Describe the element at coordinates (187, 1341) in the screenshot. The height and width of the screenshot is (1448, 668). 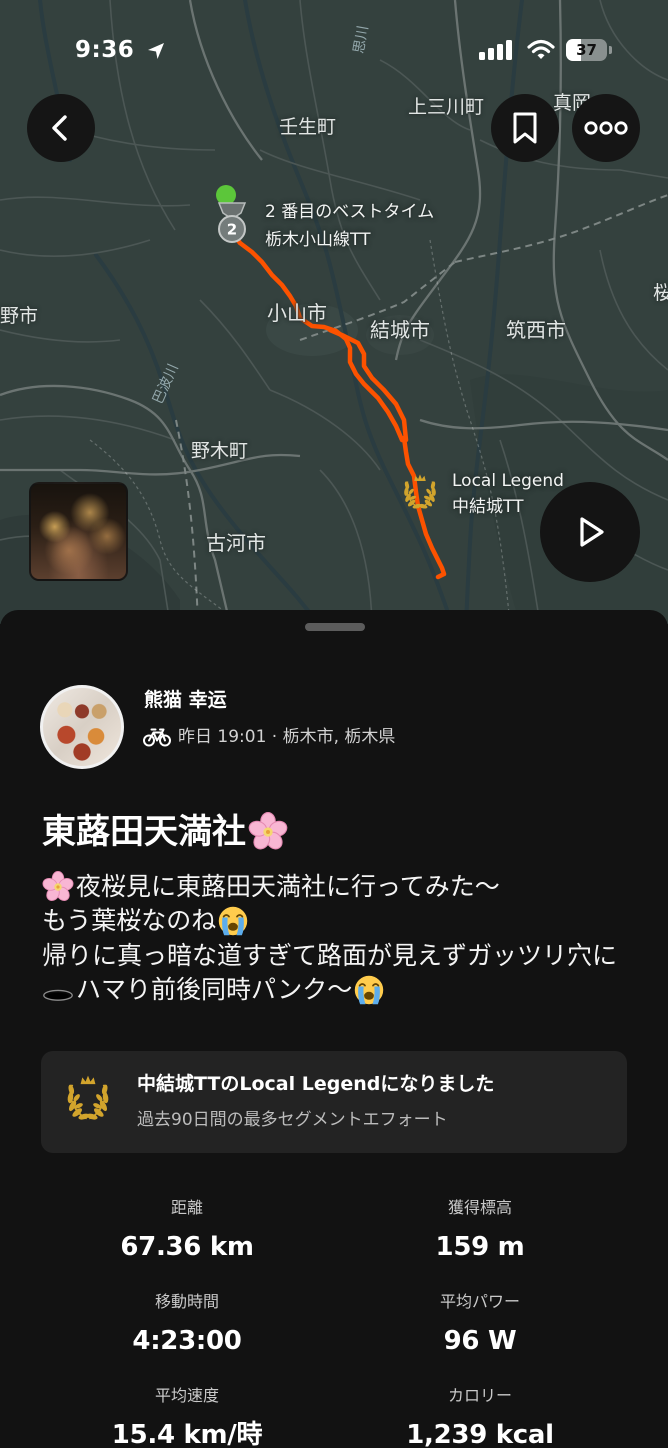
I see `stat-value: 4:23:00` at that location.